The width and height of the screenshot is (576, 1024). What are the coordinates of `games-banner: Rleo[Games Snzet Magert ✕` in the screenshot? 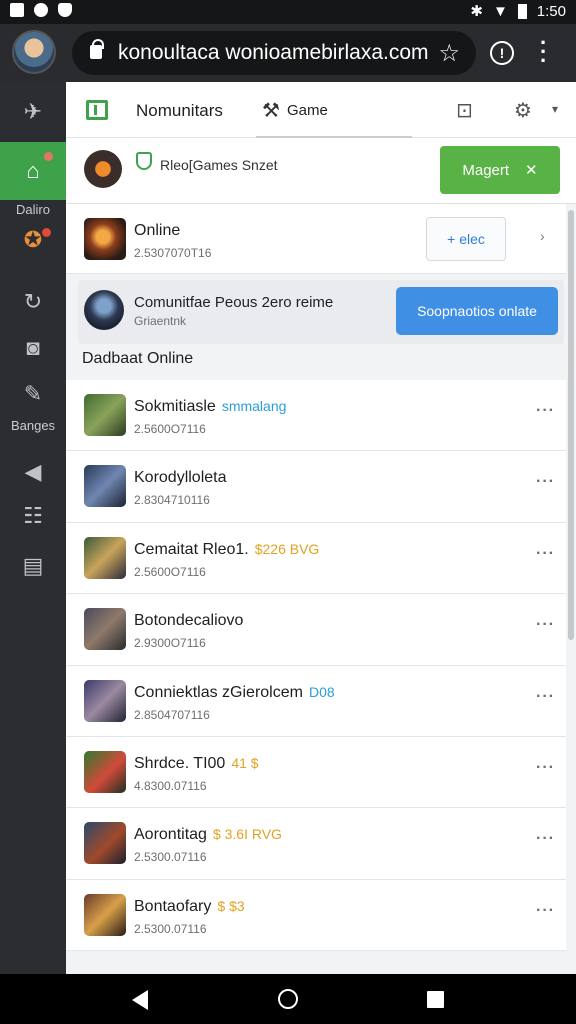 It's located at (321, 171).